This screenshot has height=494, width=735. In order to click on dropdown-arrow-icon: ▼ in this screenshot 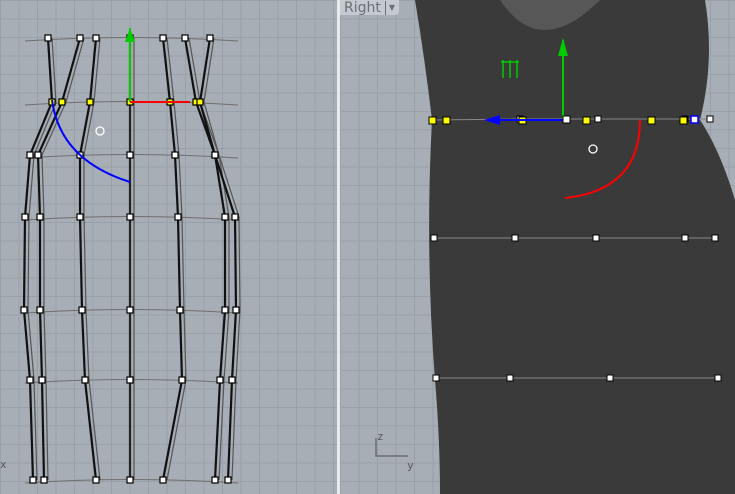, I will do `click(389, 7)`.